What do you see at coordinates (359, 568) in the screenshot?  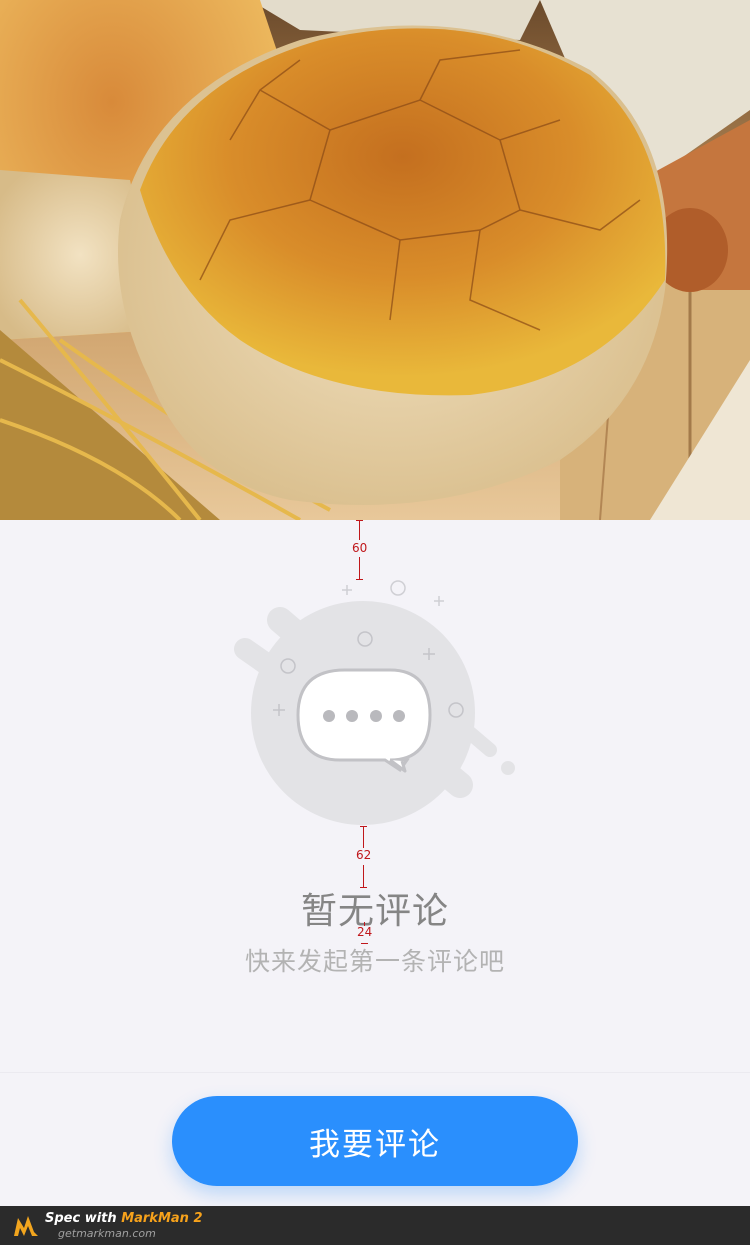 I see `spec-line-top-lower` at bounding box center [359, 568].